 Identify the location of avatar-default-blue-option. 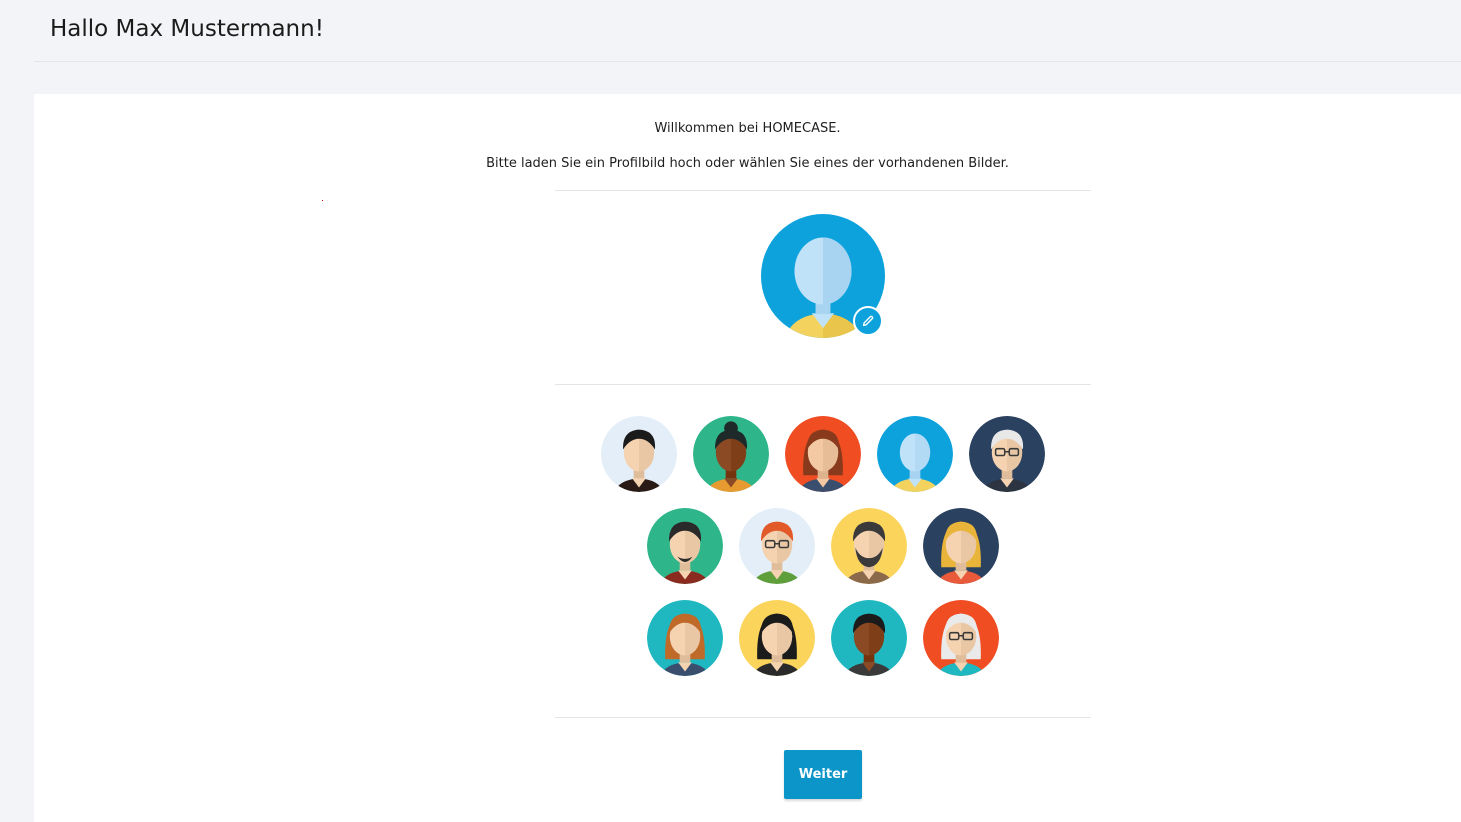
(915, 454).